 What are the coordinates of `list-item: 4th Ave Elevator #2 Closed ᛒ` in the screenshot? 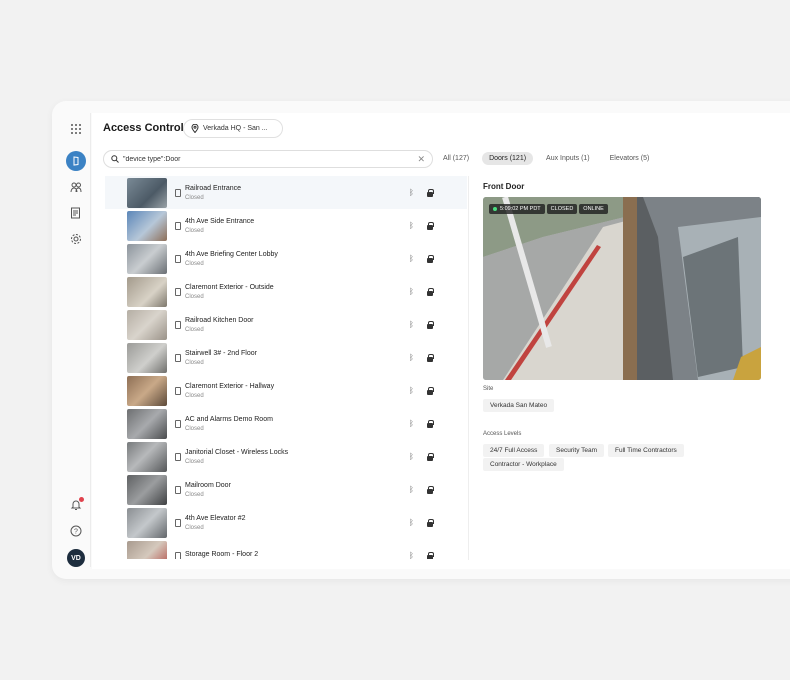 It's located at (286, 522).